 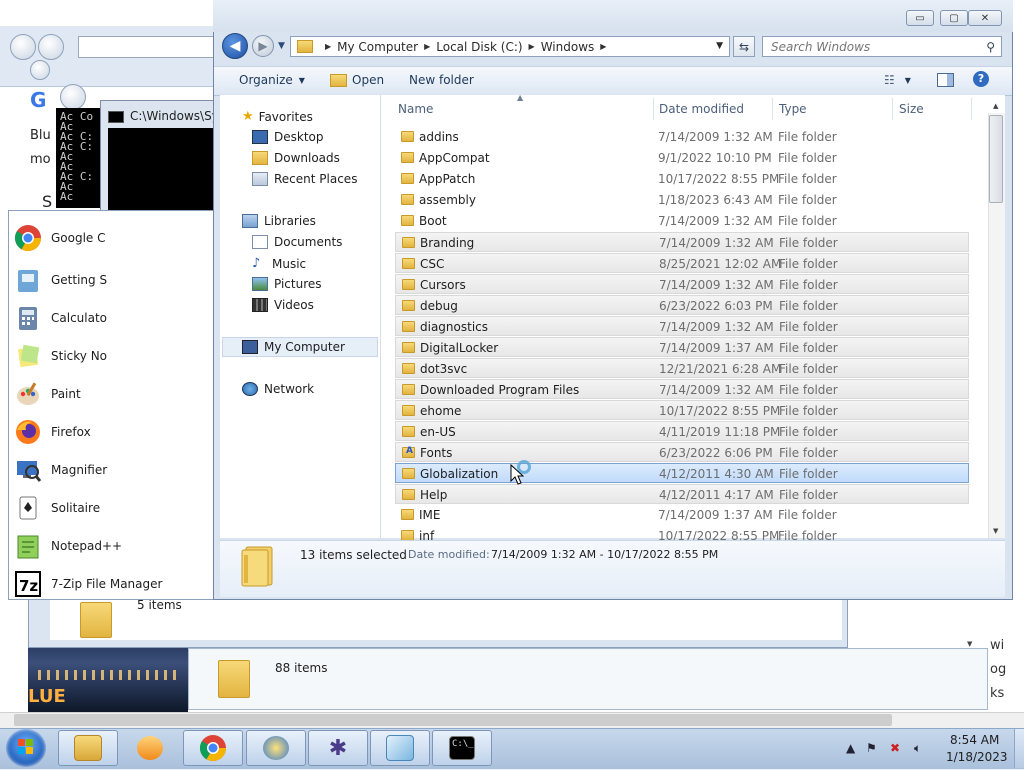 I want to click on help-button: ?, so click(x=981, y=79).